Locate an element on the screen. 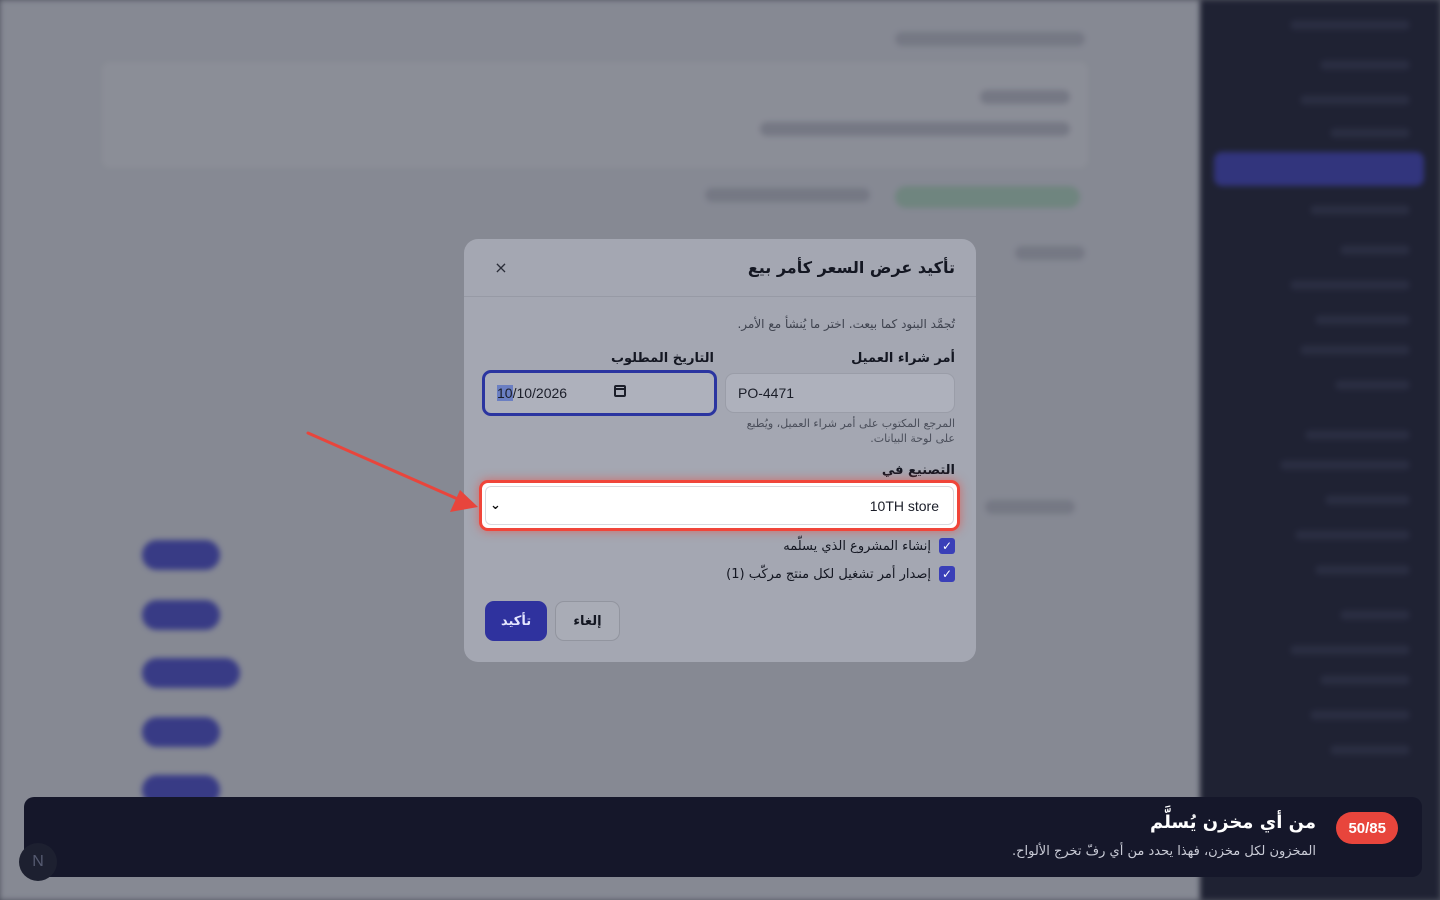  po-input: PO-4471 is located at coordinates (840, 393).